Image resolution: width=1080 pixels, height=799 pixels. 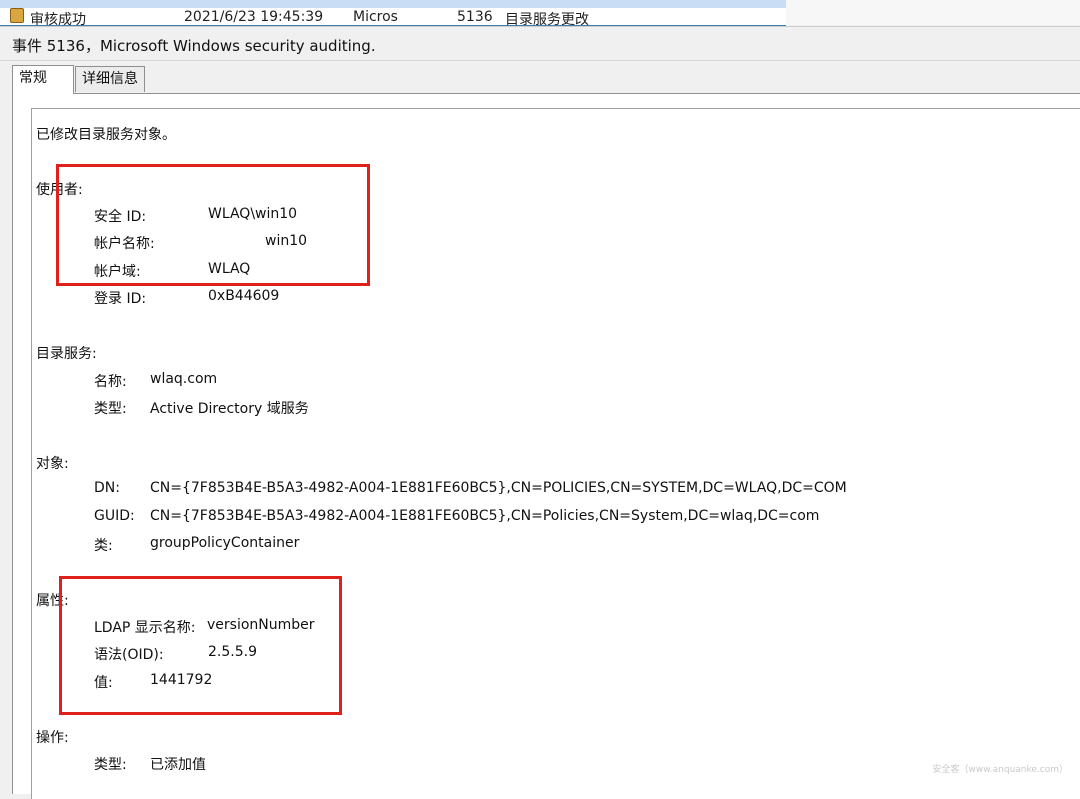 What do you see at coordinates (393, 4) in the screenshot?
I see `selection-strip` at bounding box center [393, 4].